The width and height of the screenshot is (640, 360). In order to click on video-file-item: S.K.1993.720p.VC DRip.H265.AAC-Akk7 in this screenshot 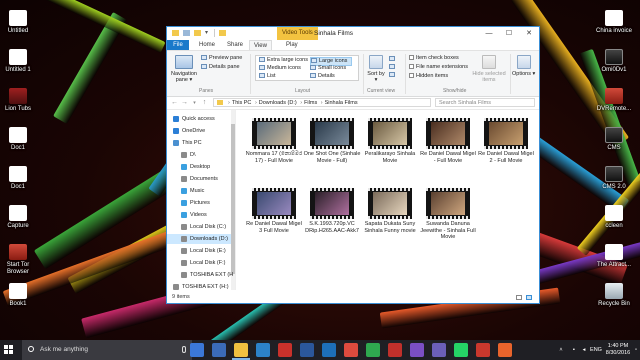, I will do `click(332, 211)`.